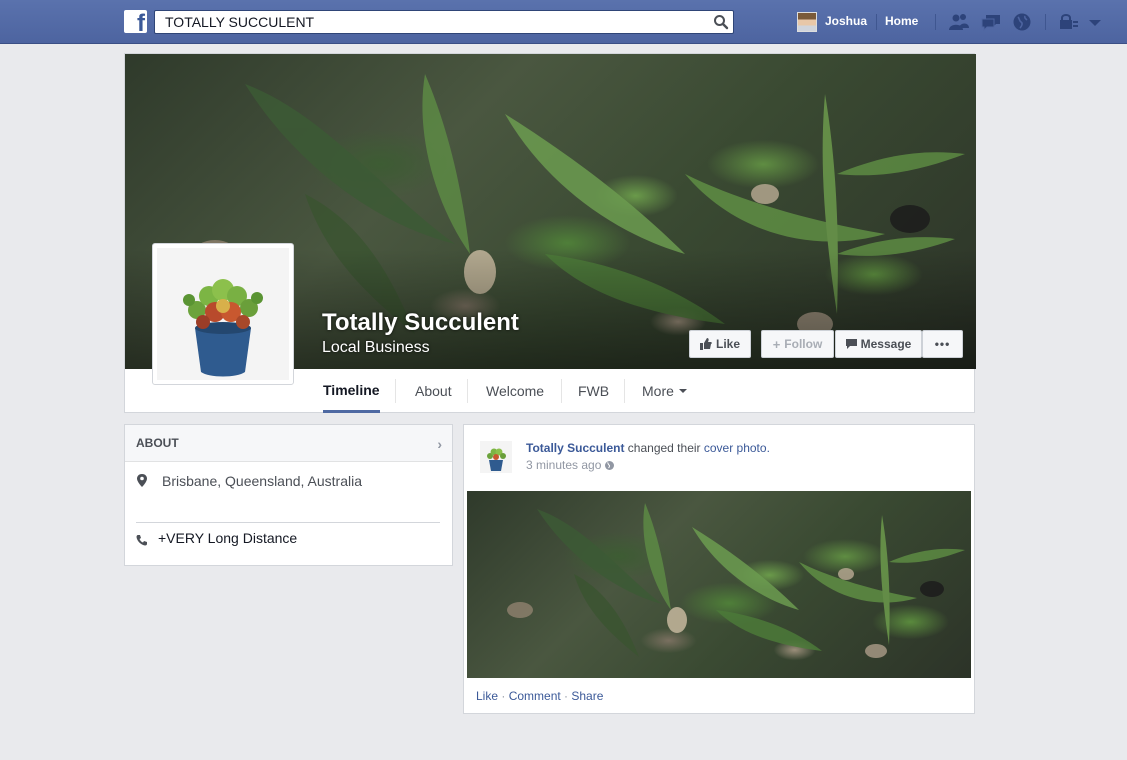 The height and width of the screenshot is (760, 1127). Describe the element at coordinates (141, 540) in the screenshot. I see `phone-icon` at that location.